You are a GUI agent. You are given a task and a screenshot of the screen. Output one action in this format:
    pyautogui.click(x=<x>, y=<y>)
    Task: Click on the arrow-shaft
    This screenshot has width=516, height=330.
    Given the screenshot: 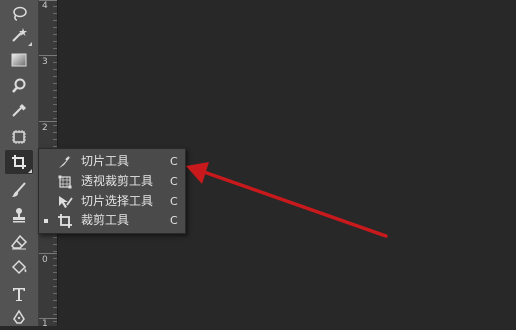 What is the action you would take?
    pyautogui.click(x=295, y=204)
    